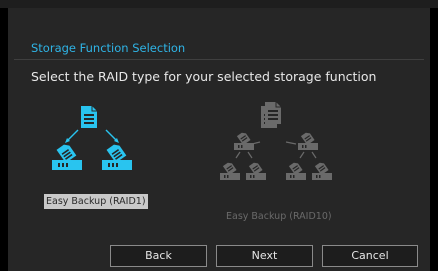 This screenshot has height=271, width=438. I want to click on raid1-label: Easy Backup (RAID1), so click(96, 201).